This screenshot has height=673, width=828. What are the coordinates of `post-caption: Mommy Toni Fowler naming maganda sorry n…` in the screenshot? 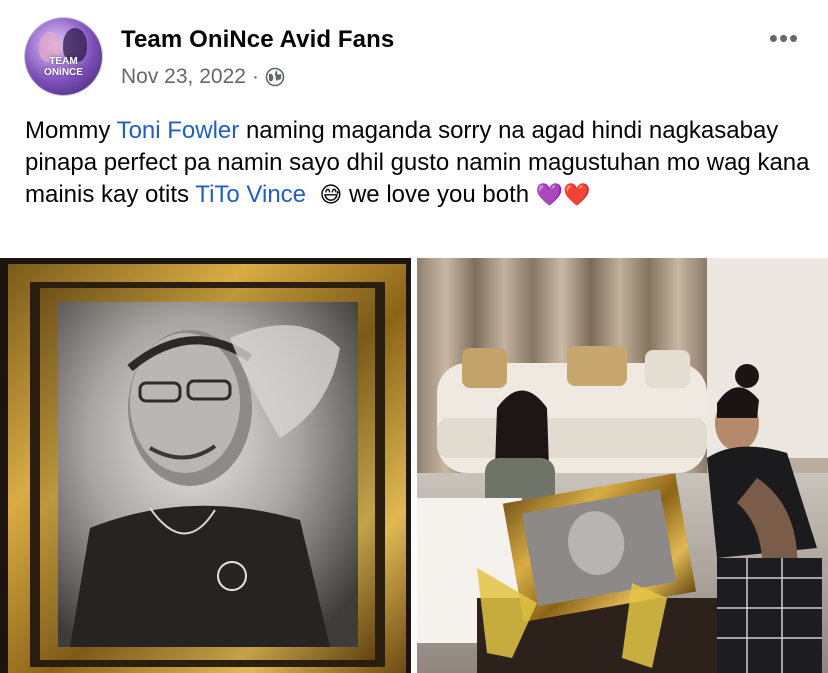 It's located at (420, 163).